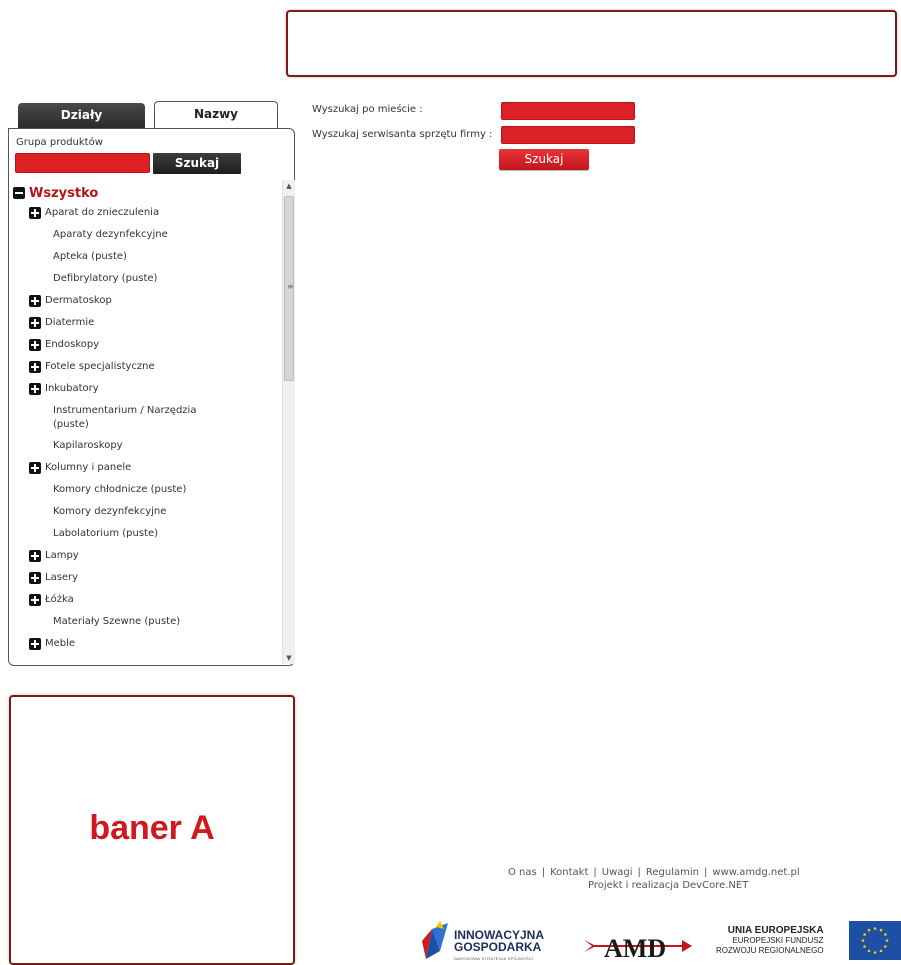 This screenshot has height=965, width=901. I want to click on tree-item: Kapilaroskopy, so click(88, 446).